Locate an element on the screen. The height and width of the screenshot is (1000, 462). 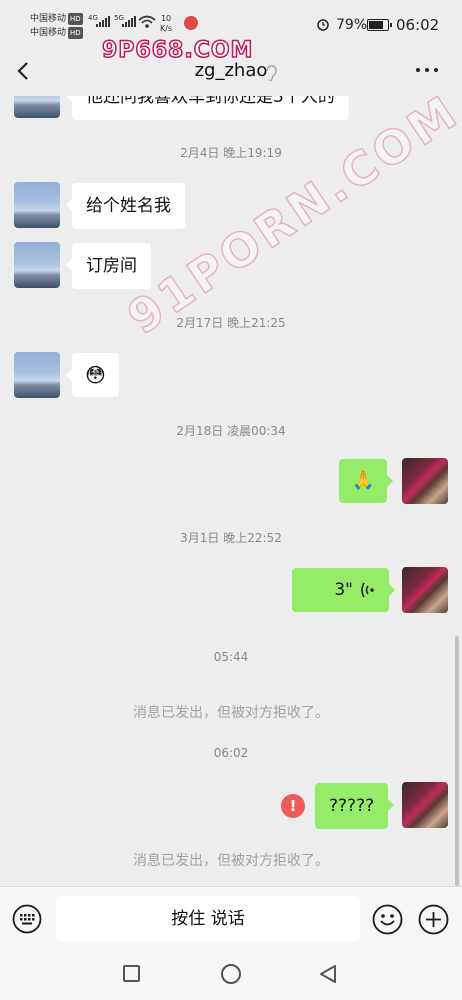
emoji-icon is located at coordinates (387, 919).